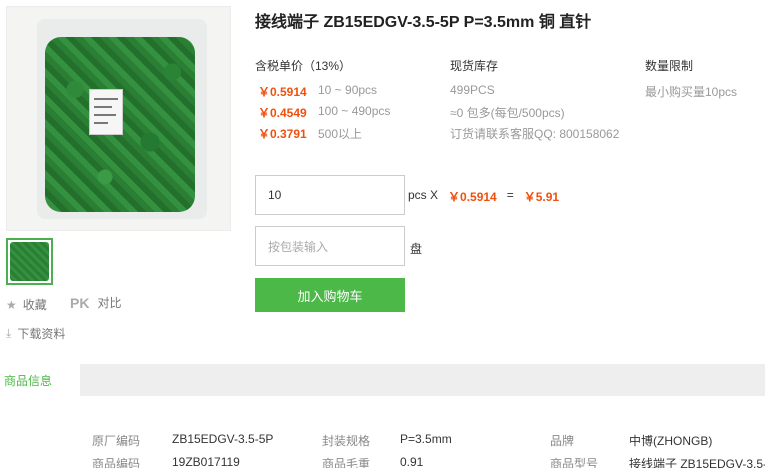 This screenshot has width=765, height=468. What do you see at coordinates (223, 439) in the screenshot?
I see `spec-value: ZB15EDGV-3.5-5P` at bounding box center [223, 439].